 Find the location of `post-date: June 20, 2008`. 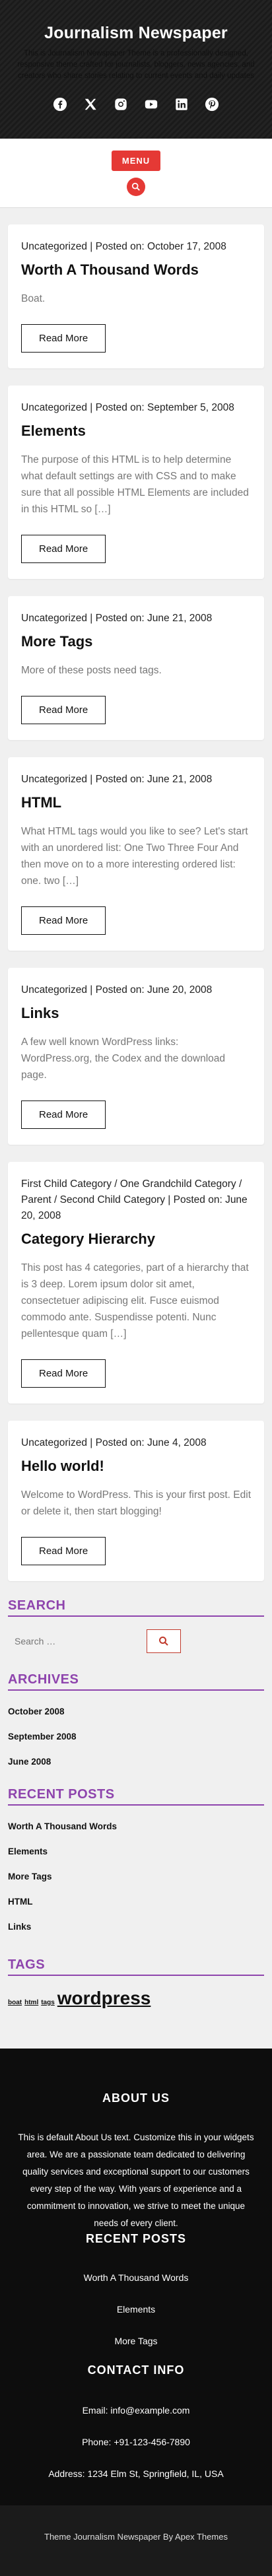

post-date: June 20, 2008 is located at coordinates (179, 990).